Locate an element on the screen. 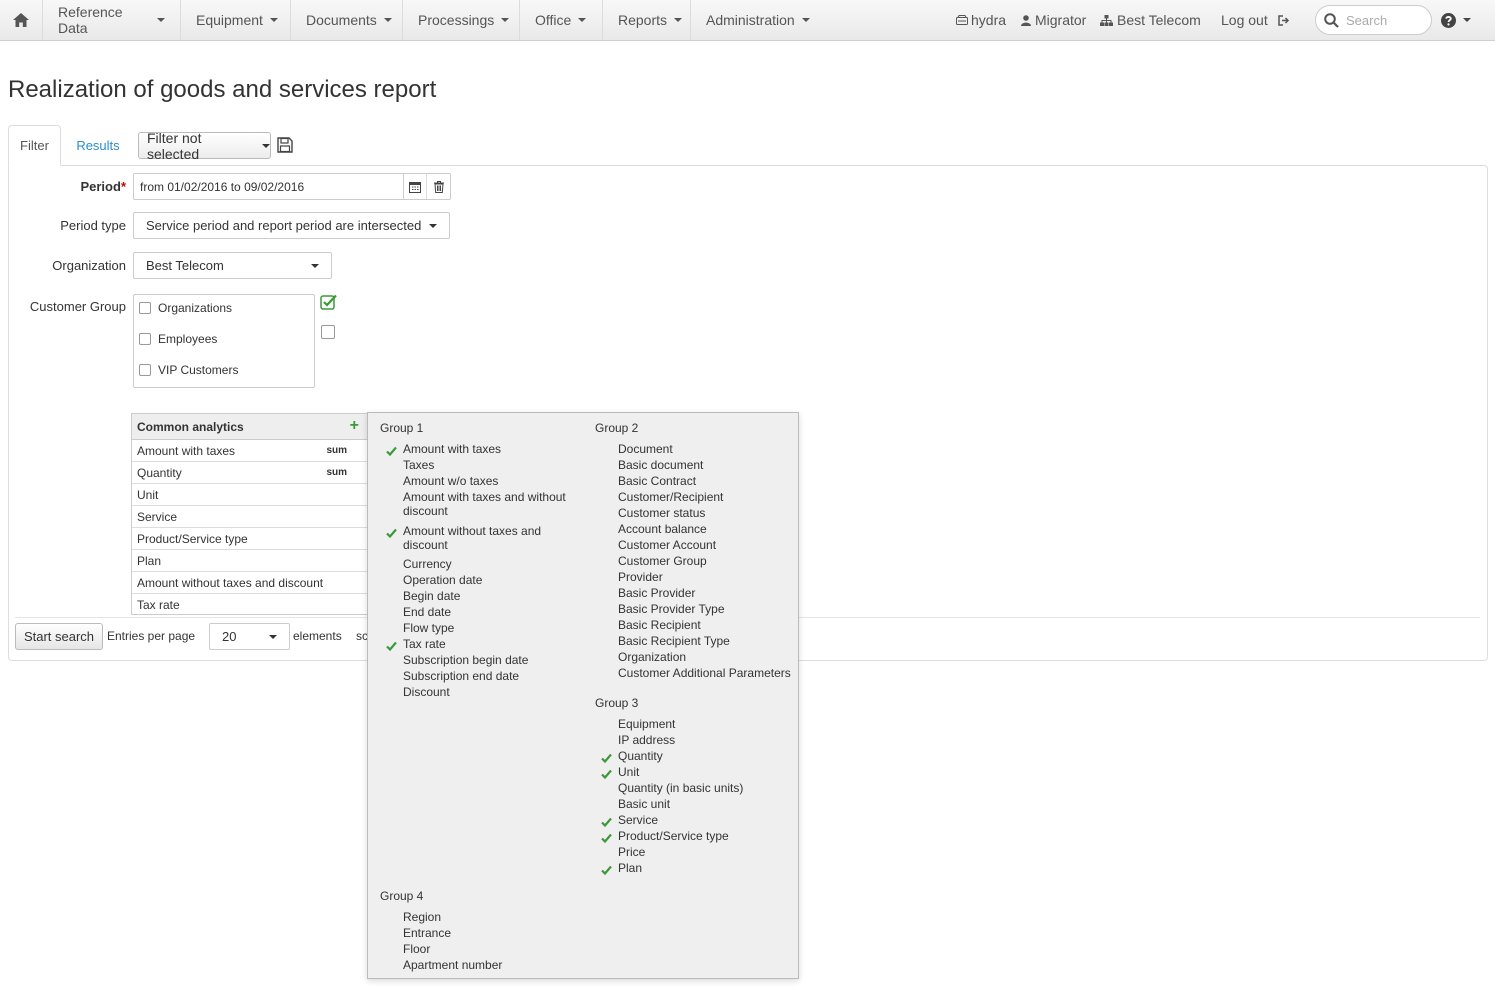  analytic-option: Operation date is located at coordinates (442, 580).